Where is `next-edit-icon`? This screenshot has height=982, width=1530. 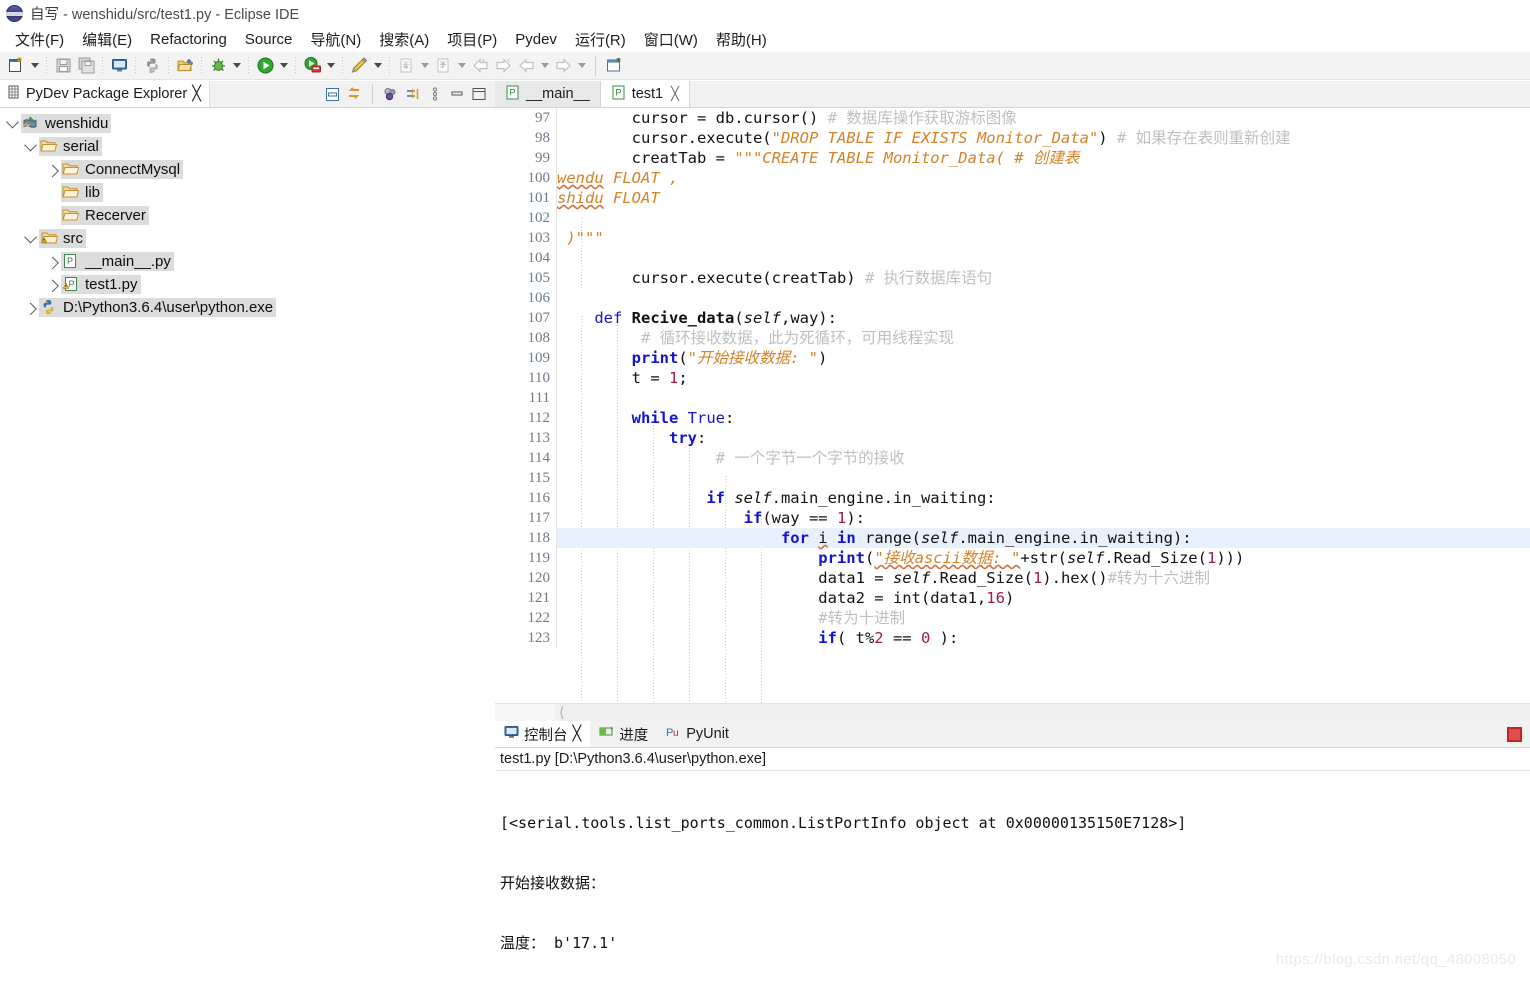
next-edit-icon is located at coordinates (563, 66).